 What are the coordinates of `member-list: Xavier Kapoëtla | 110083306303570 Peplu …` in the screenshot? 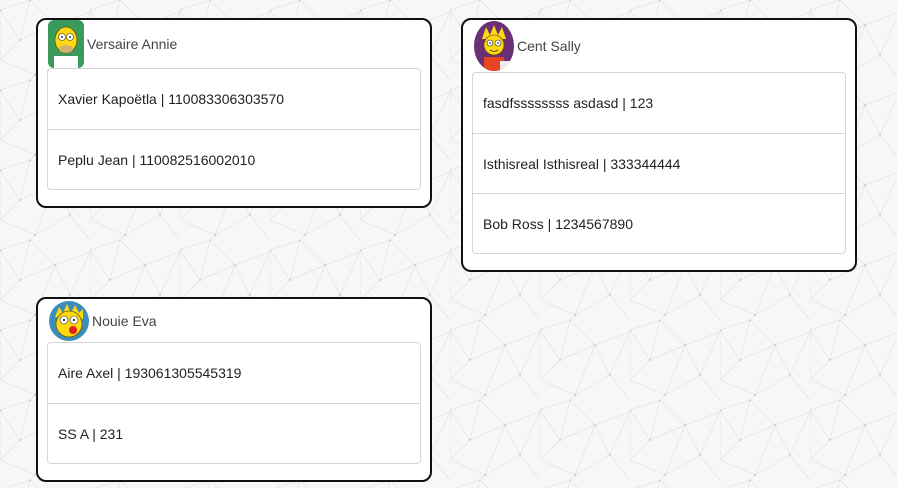 It's located at (234, 129).